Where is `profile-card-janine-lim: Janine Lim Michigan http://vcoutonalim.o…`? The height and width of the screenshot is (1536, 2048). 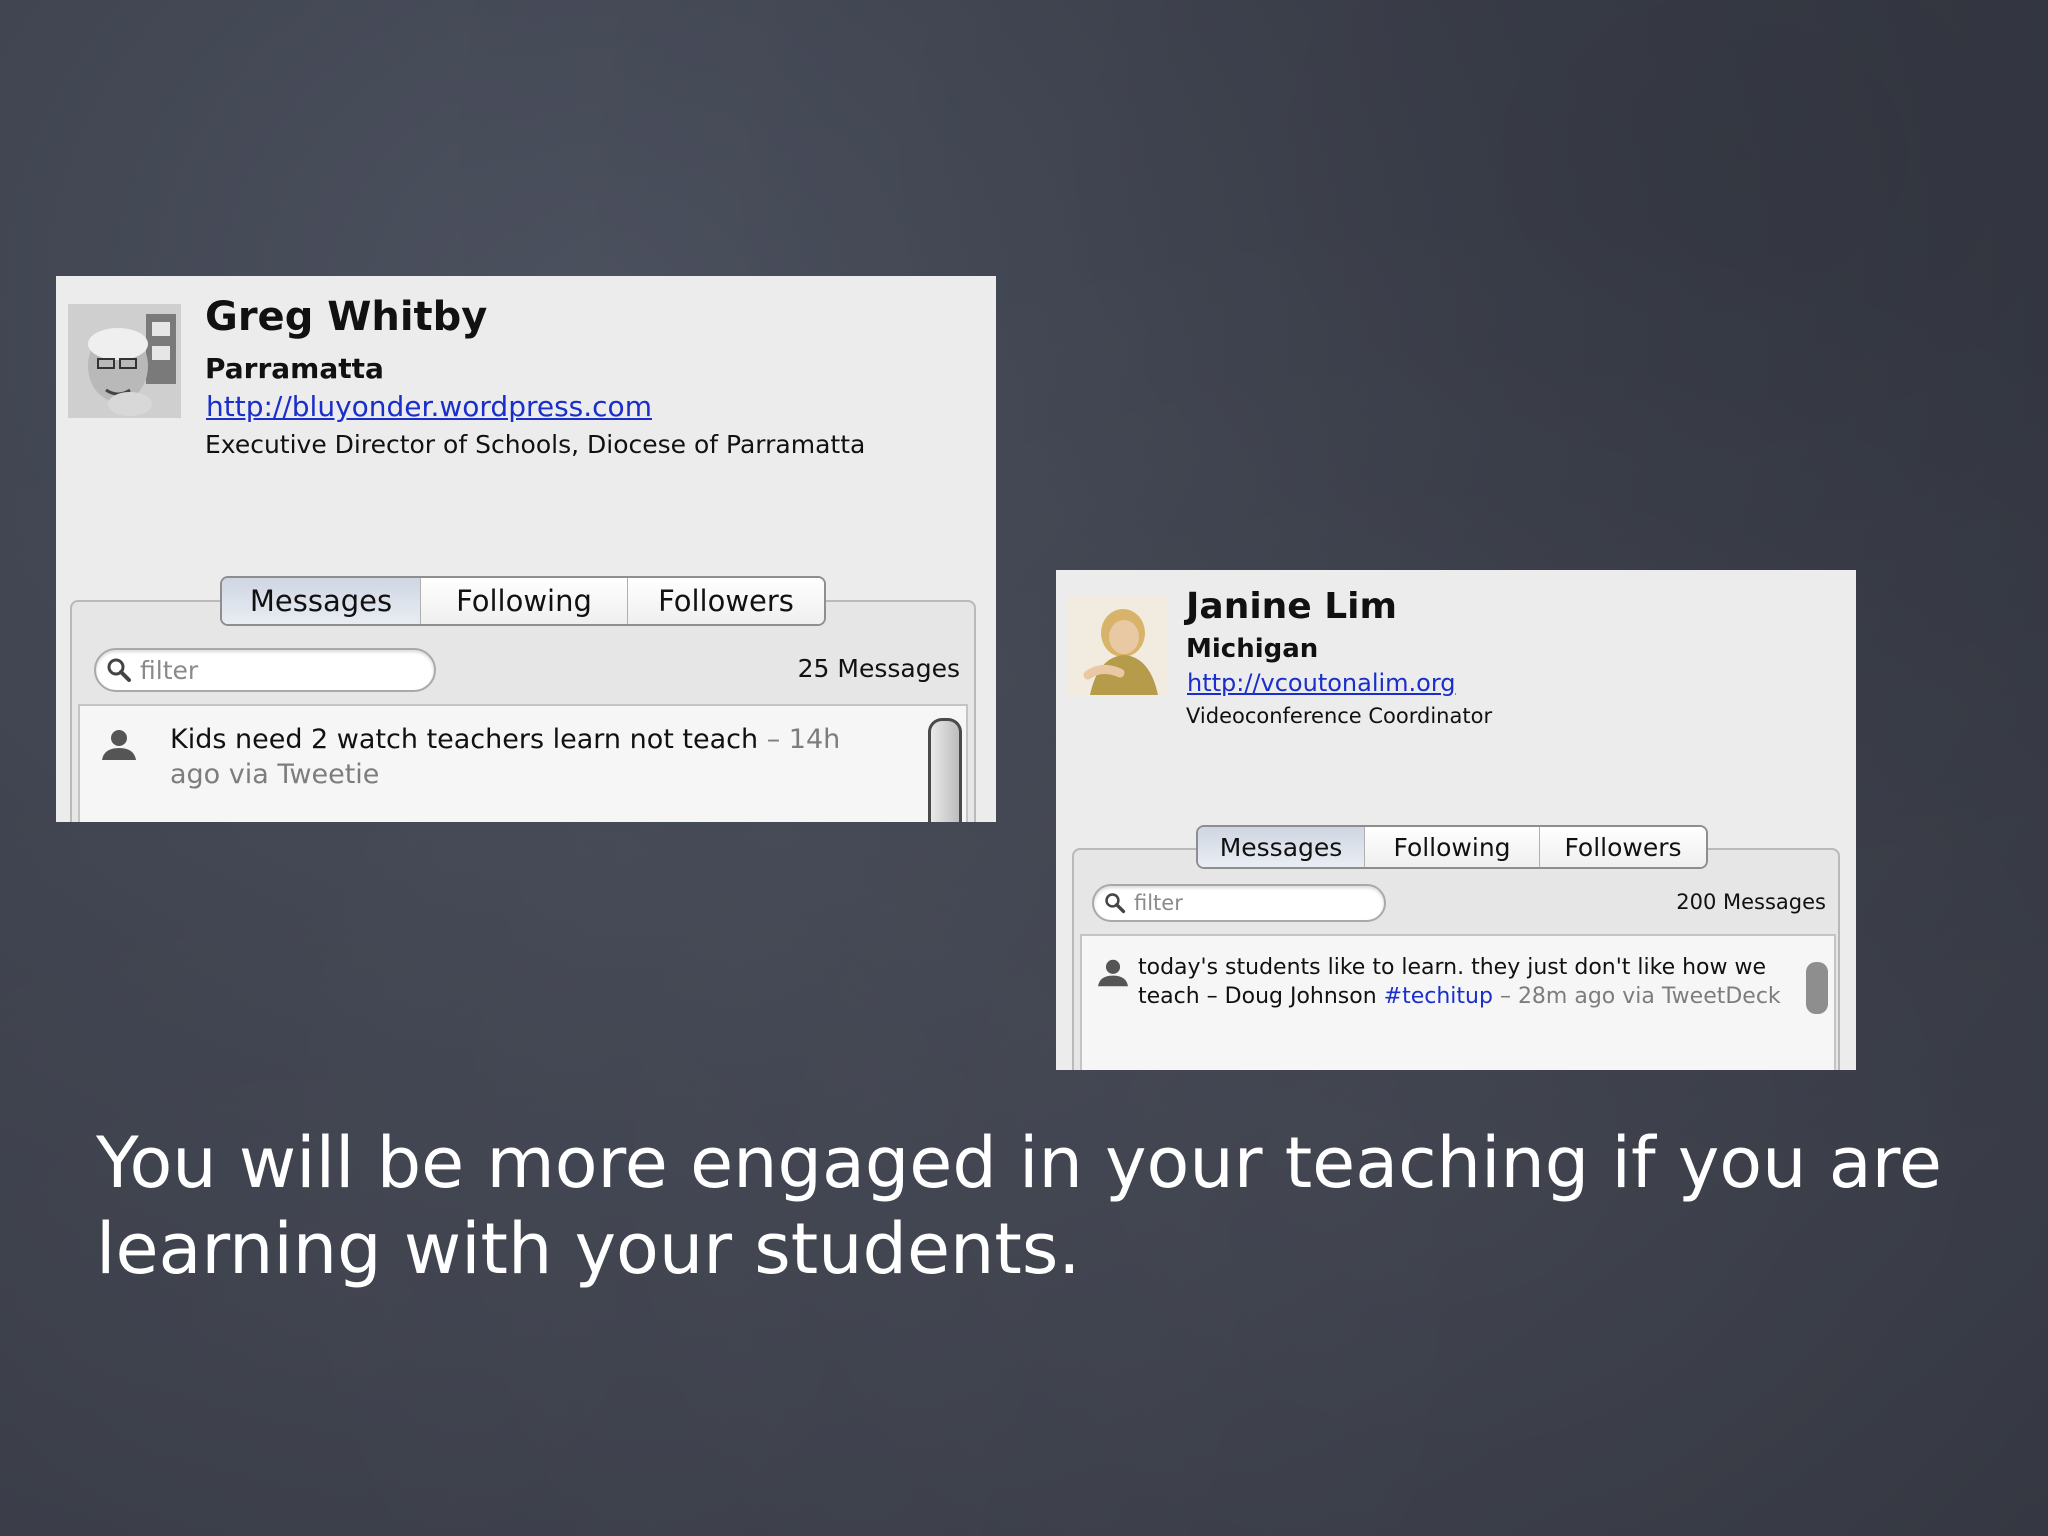 profile-card-janine-lim: Janine Lim Michigan http://vcoutonalim.o… is located at coordinates (1456, 820).